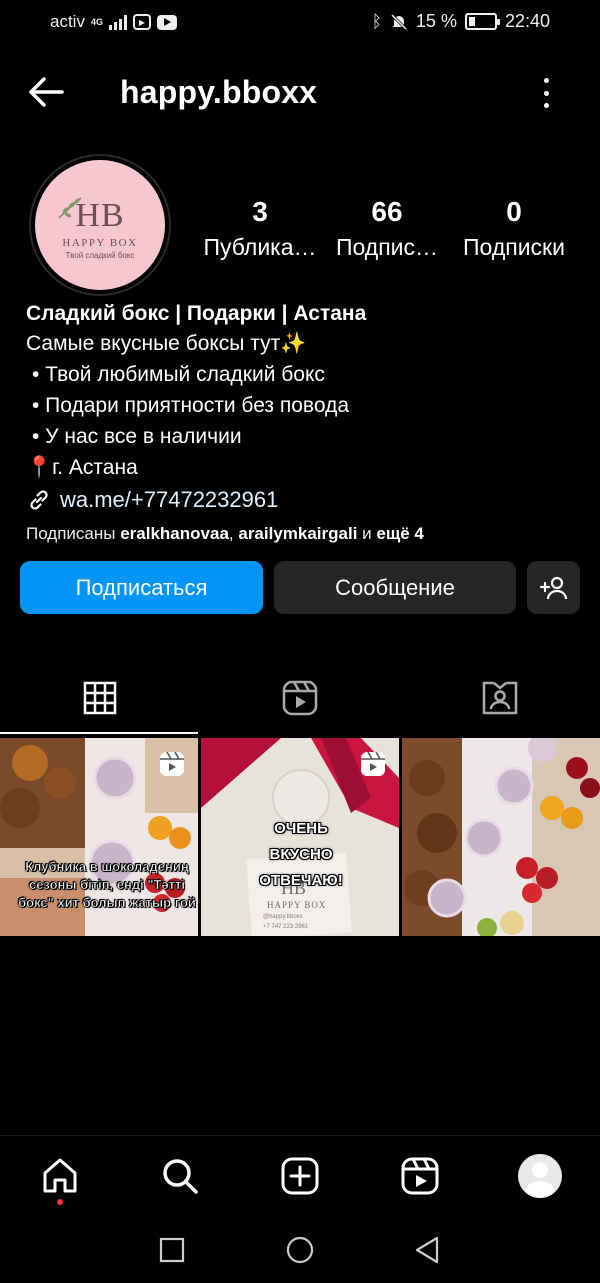  I want to click on back-triangle-icon, so click(427, 1250).